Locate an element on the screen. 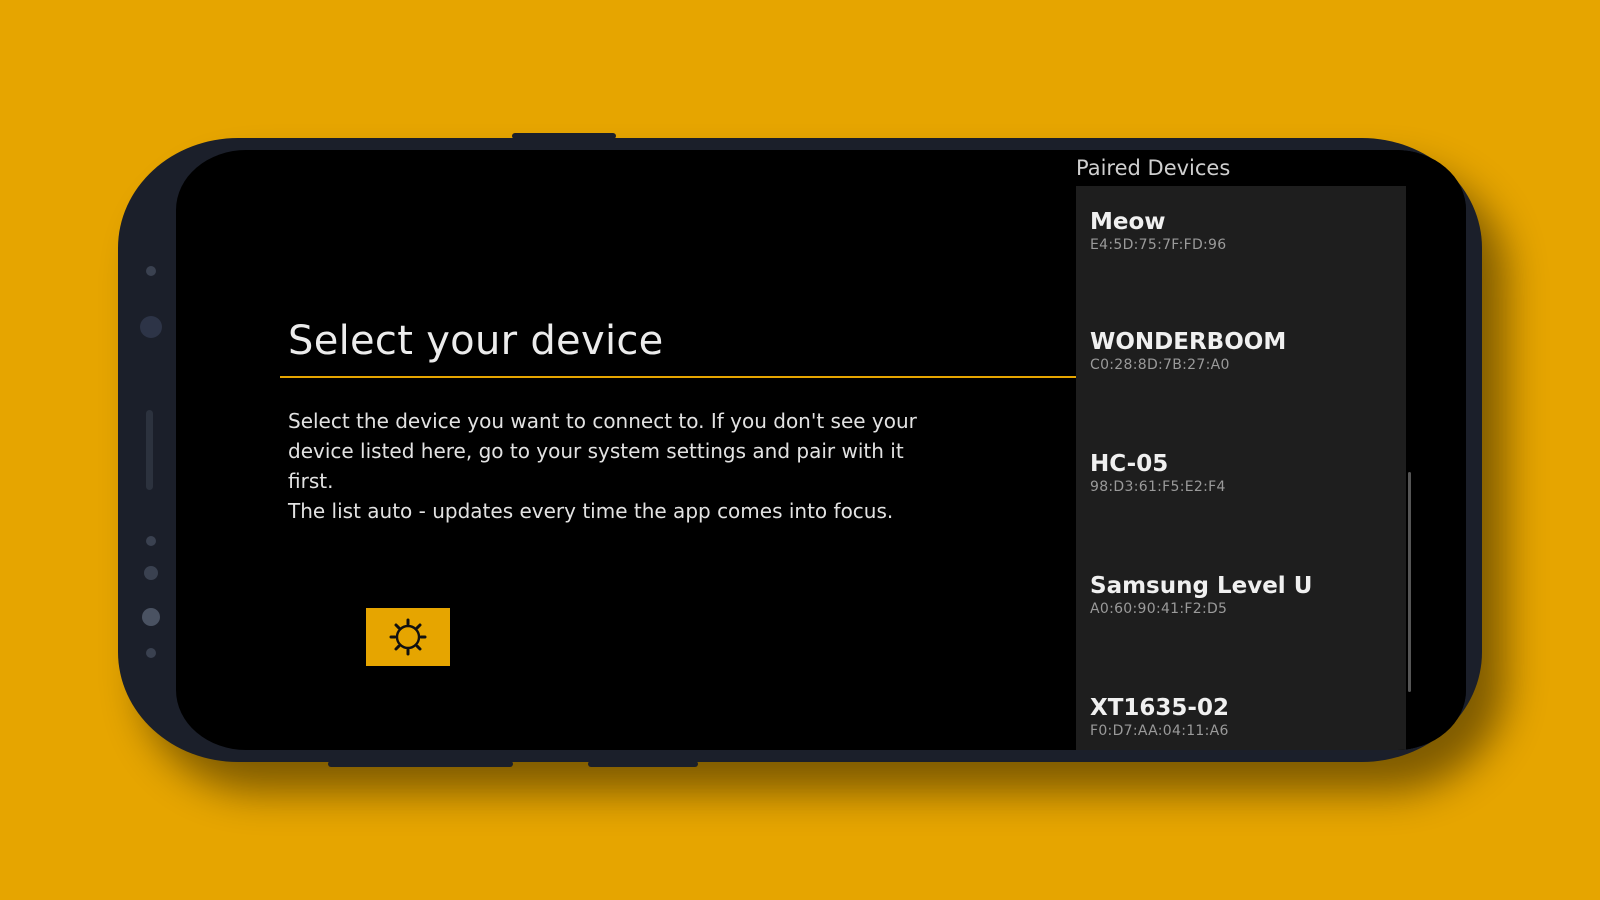  settings-button is located at coordinates (408, 637).